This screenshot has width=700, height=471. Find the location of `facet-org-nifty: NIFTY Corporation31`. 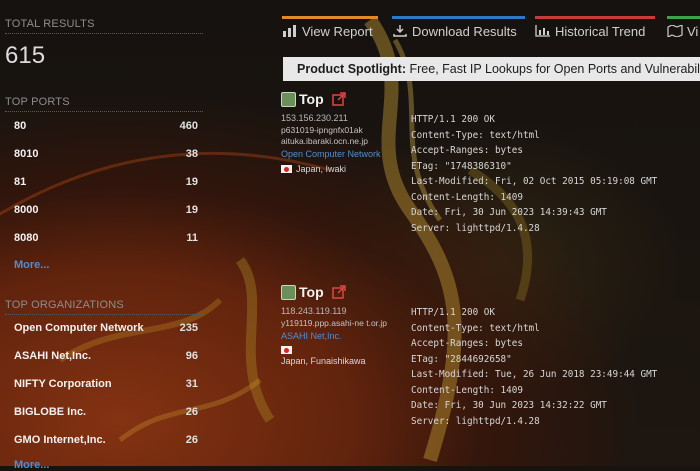

facet-org-nifty: NIFTY Corporation31 is located at coordinates (106, 387).